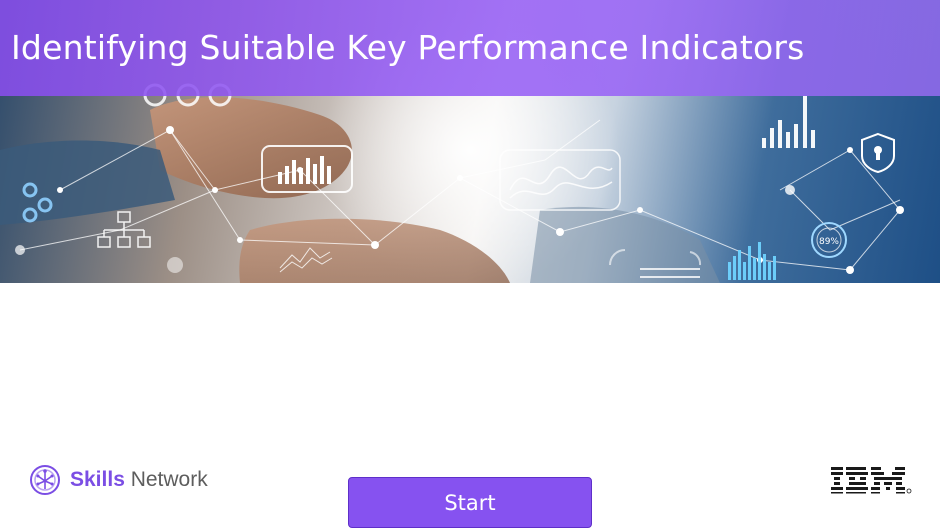  What do you see at coordinates (470, 502) in the screenshot?
I see `start-button: Start` at bounding box center [470, 502].